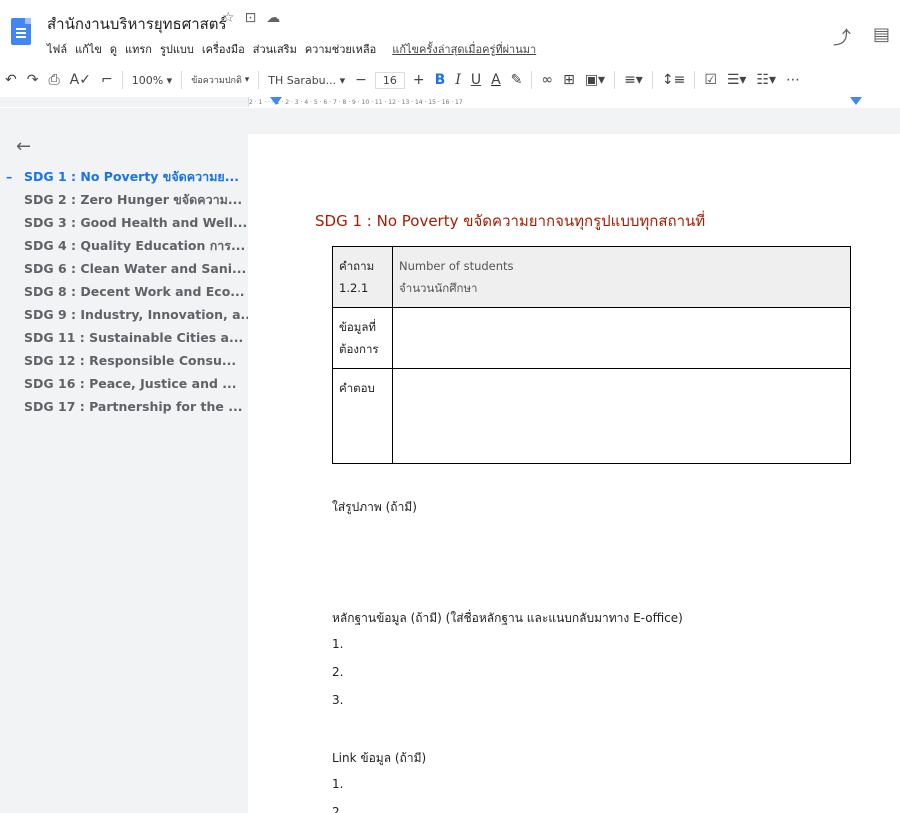 This screenshot has width=900, height=813. Describe the element at coordinates (737, 80) in the screenshot. I see `bulleted-list-icon: ☰▾` at that location.